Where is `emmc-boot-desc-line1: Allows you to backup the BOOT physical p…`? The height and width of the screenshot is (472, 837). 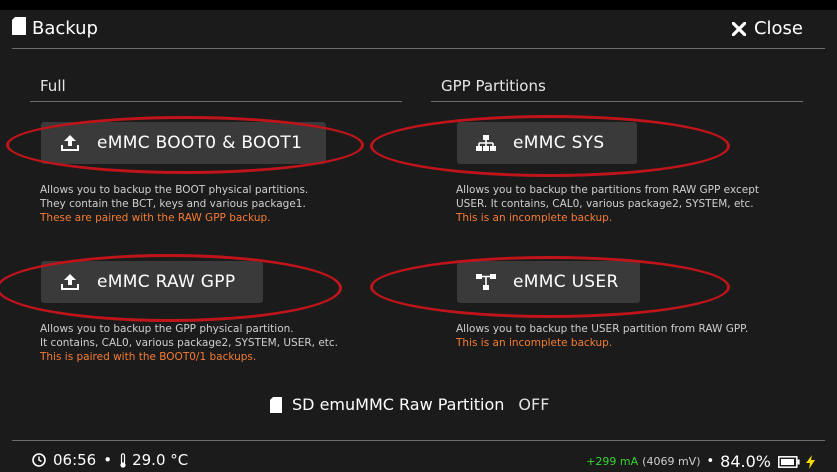
emmc-boot-desc-line1: Allows you to backup the BOOT physical p… is located at coordinates (174, 190).